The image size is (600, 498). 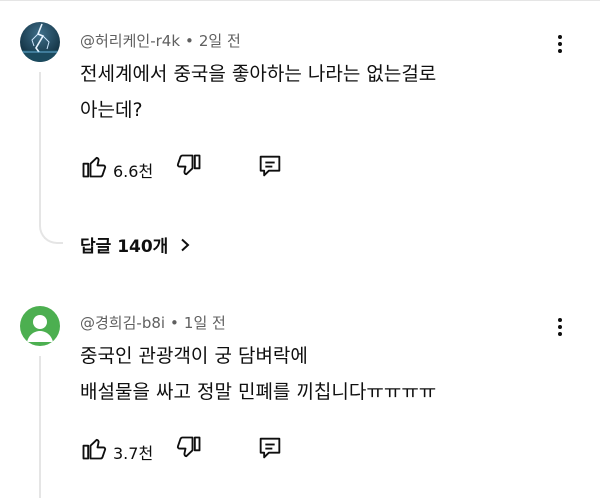 I want to click on view-replies-button: 답글 140개, so click(x=136, y=244).